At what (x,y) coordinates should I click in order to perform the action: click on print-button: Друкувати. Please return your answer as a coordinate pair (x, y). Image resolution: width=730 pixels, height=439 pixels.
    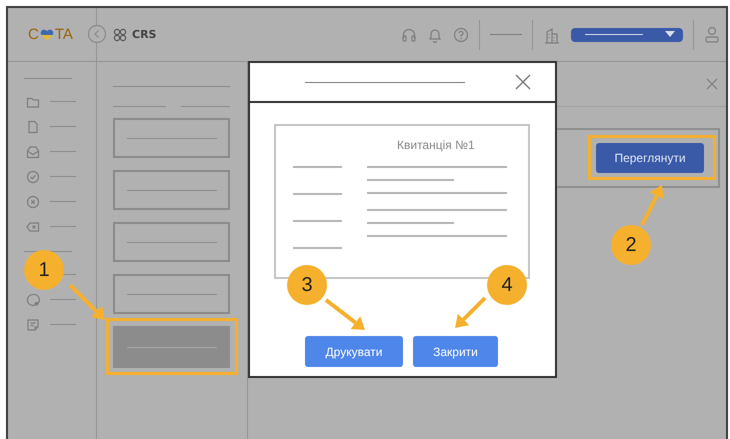
    Looking at the image, I should click on (354, 351).